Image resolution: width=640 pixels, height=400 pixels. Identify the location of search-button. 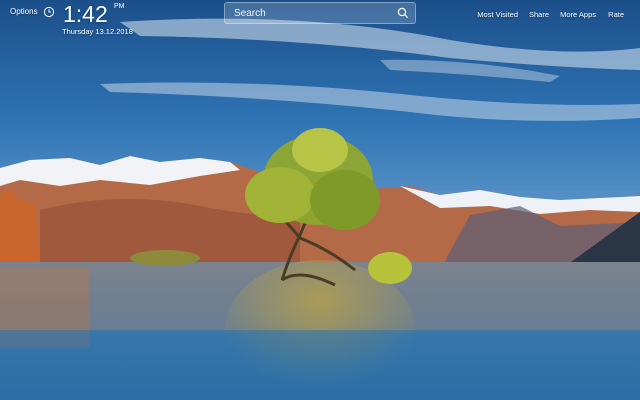
(403, 13).